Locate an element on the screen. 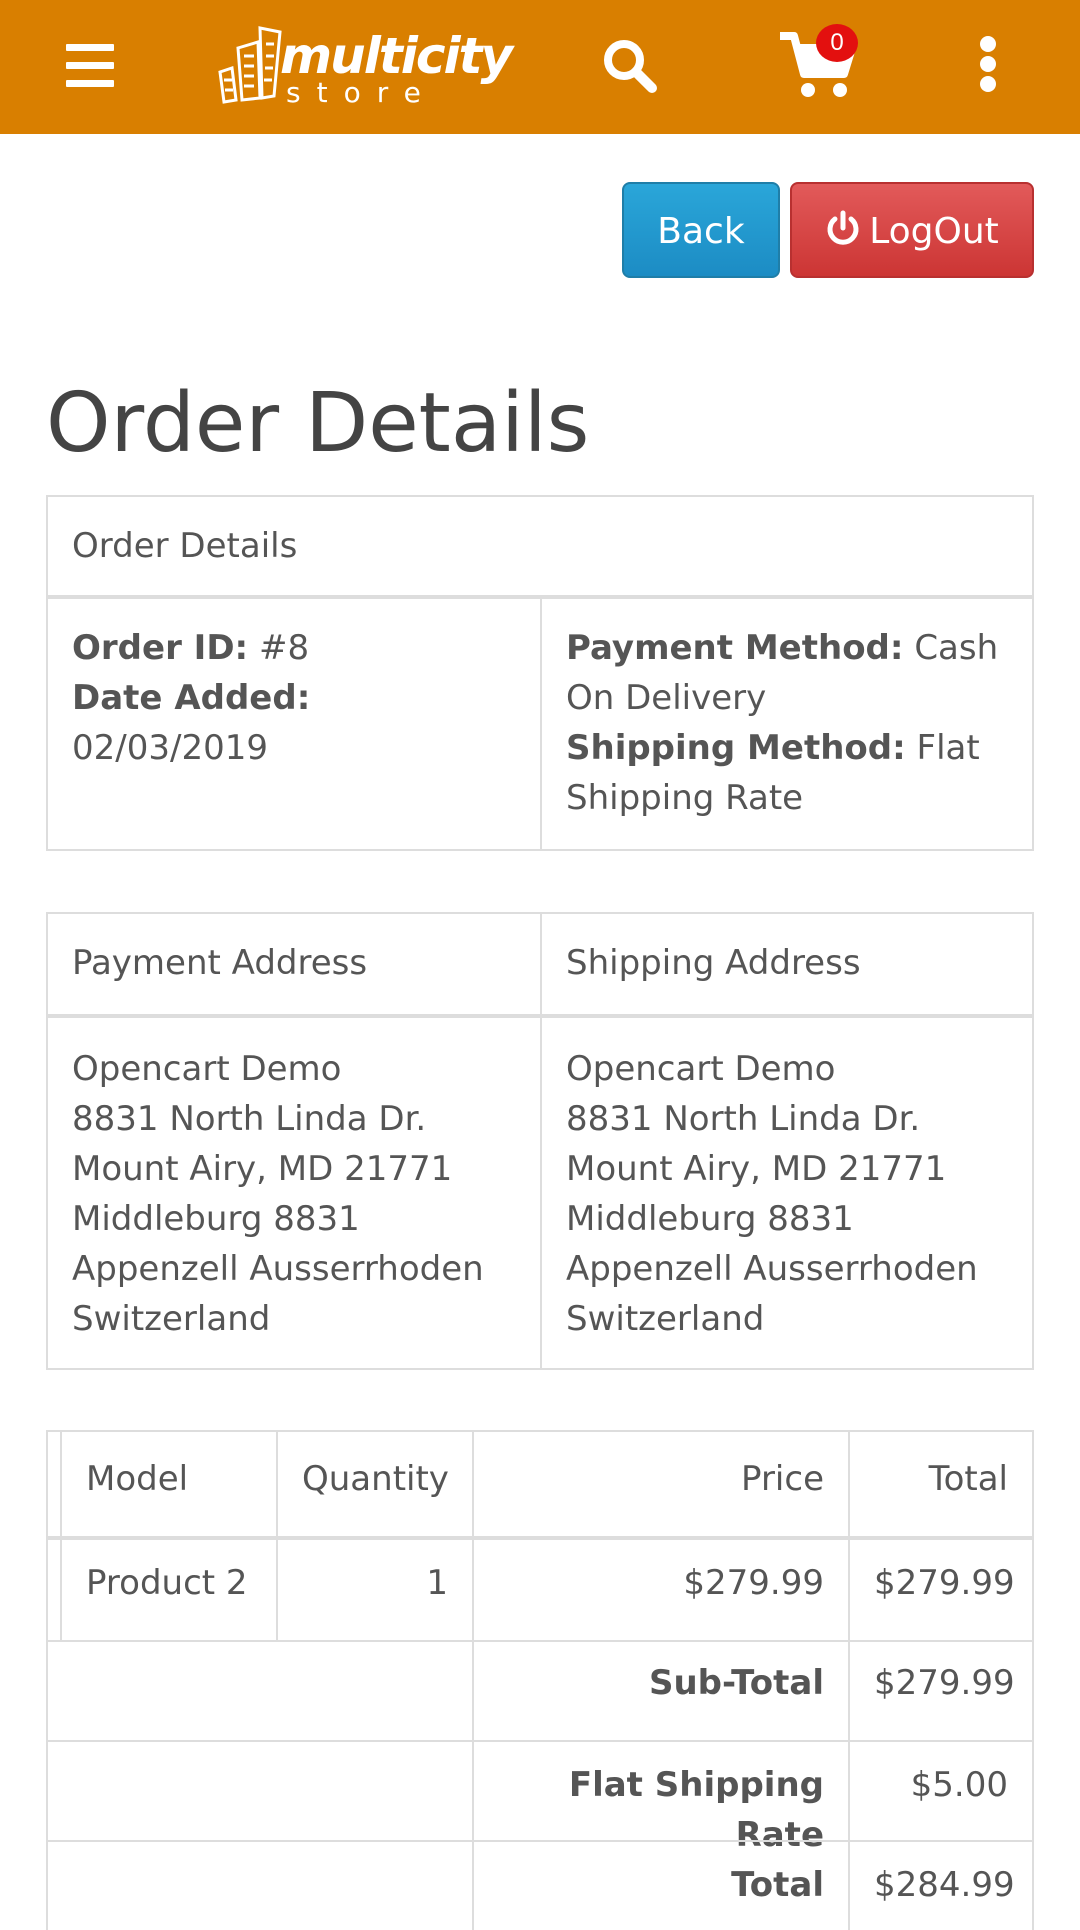  shipping-address-line: Middleburg 8831 is located at coordinates (710, 1219).